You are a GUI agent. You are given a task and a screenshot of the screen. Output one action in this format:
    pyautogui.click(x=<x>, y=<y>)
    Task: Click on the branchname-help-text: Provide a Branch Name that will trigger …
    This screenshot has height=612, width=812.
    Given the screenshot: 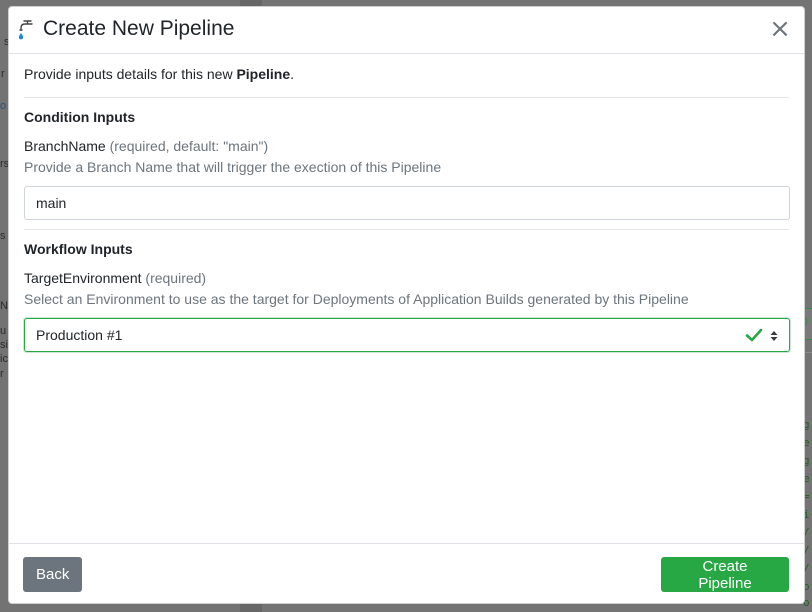 What is the action you would take?
    pyautogui.click(x=233, y=167)
    